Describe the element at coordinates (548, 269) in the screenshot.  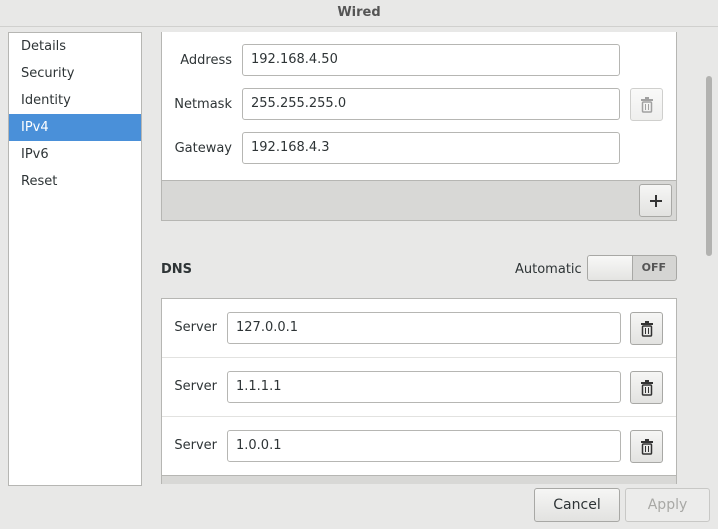
I see `dns-automatic-label: Automatic` at that location.